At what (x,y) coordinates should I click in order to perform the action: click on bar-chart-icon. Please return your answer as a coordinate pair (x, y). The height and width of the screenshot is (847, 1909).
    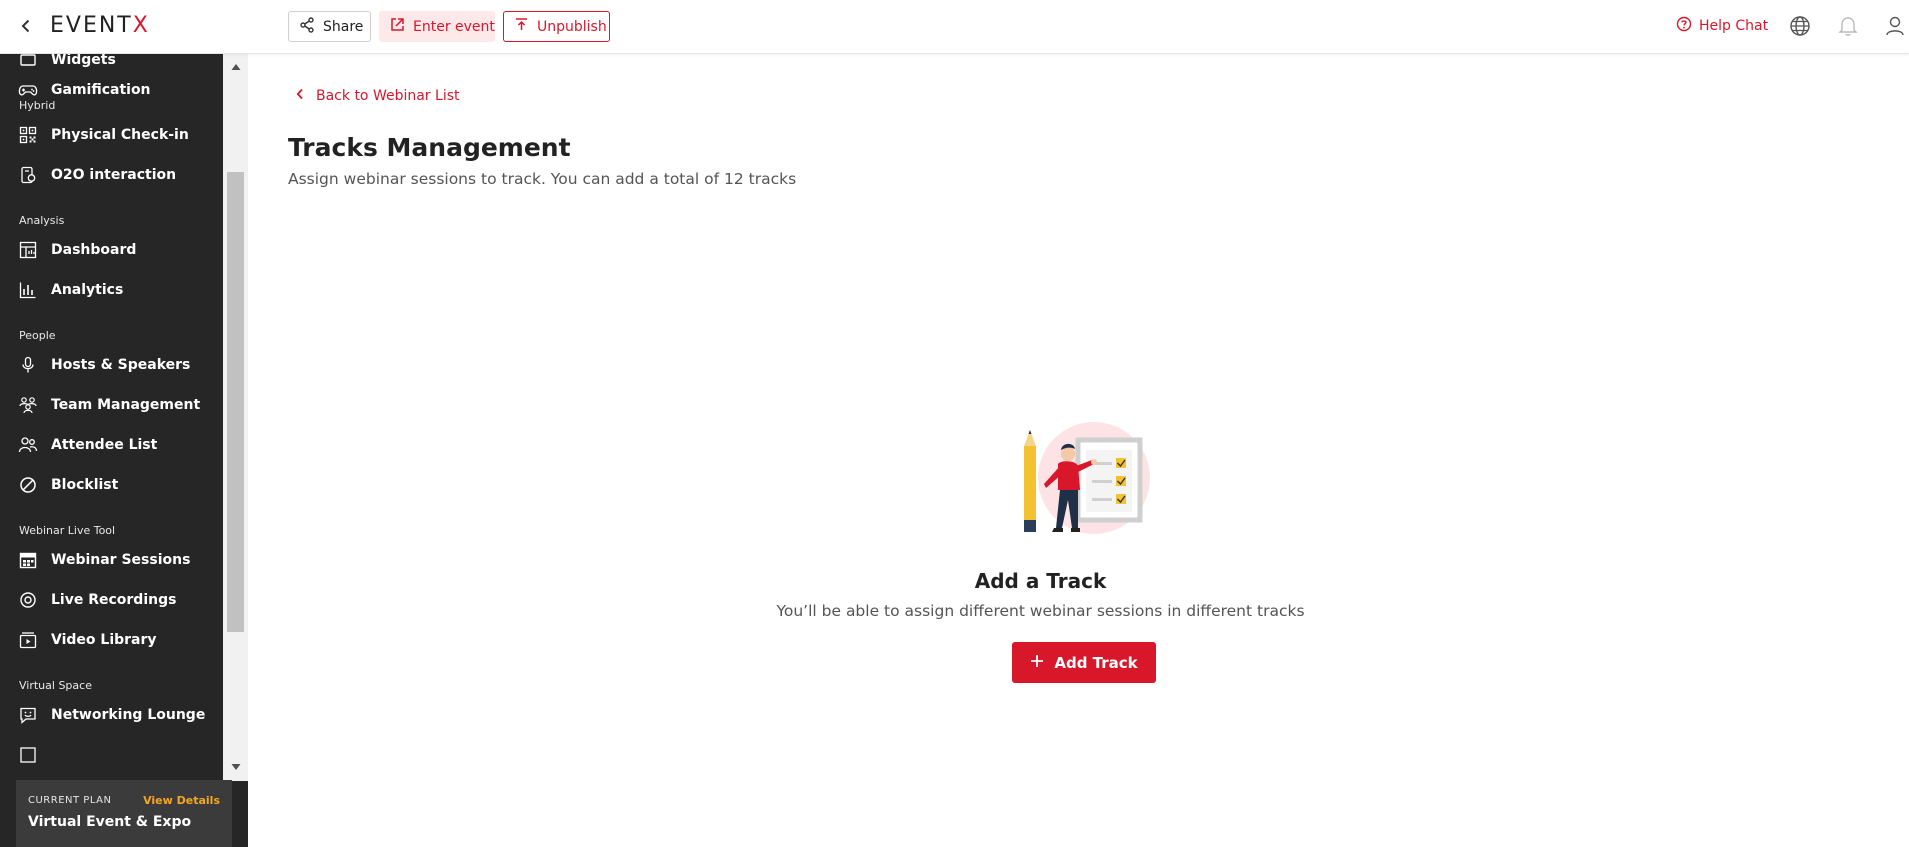
    Looking at the image, I should click on (28, 290).